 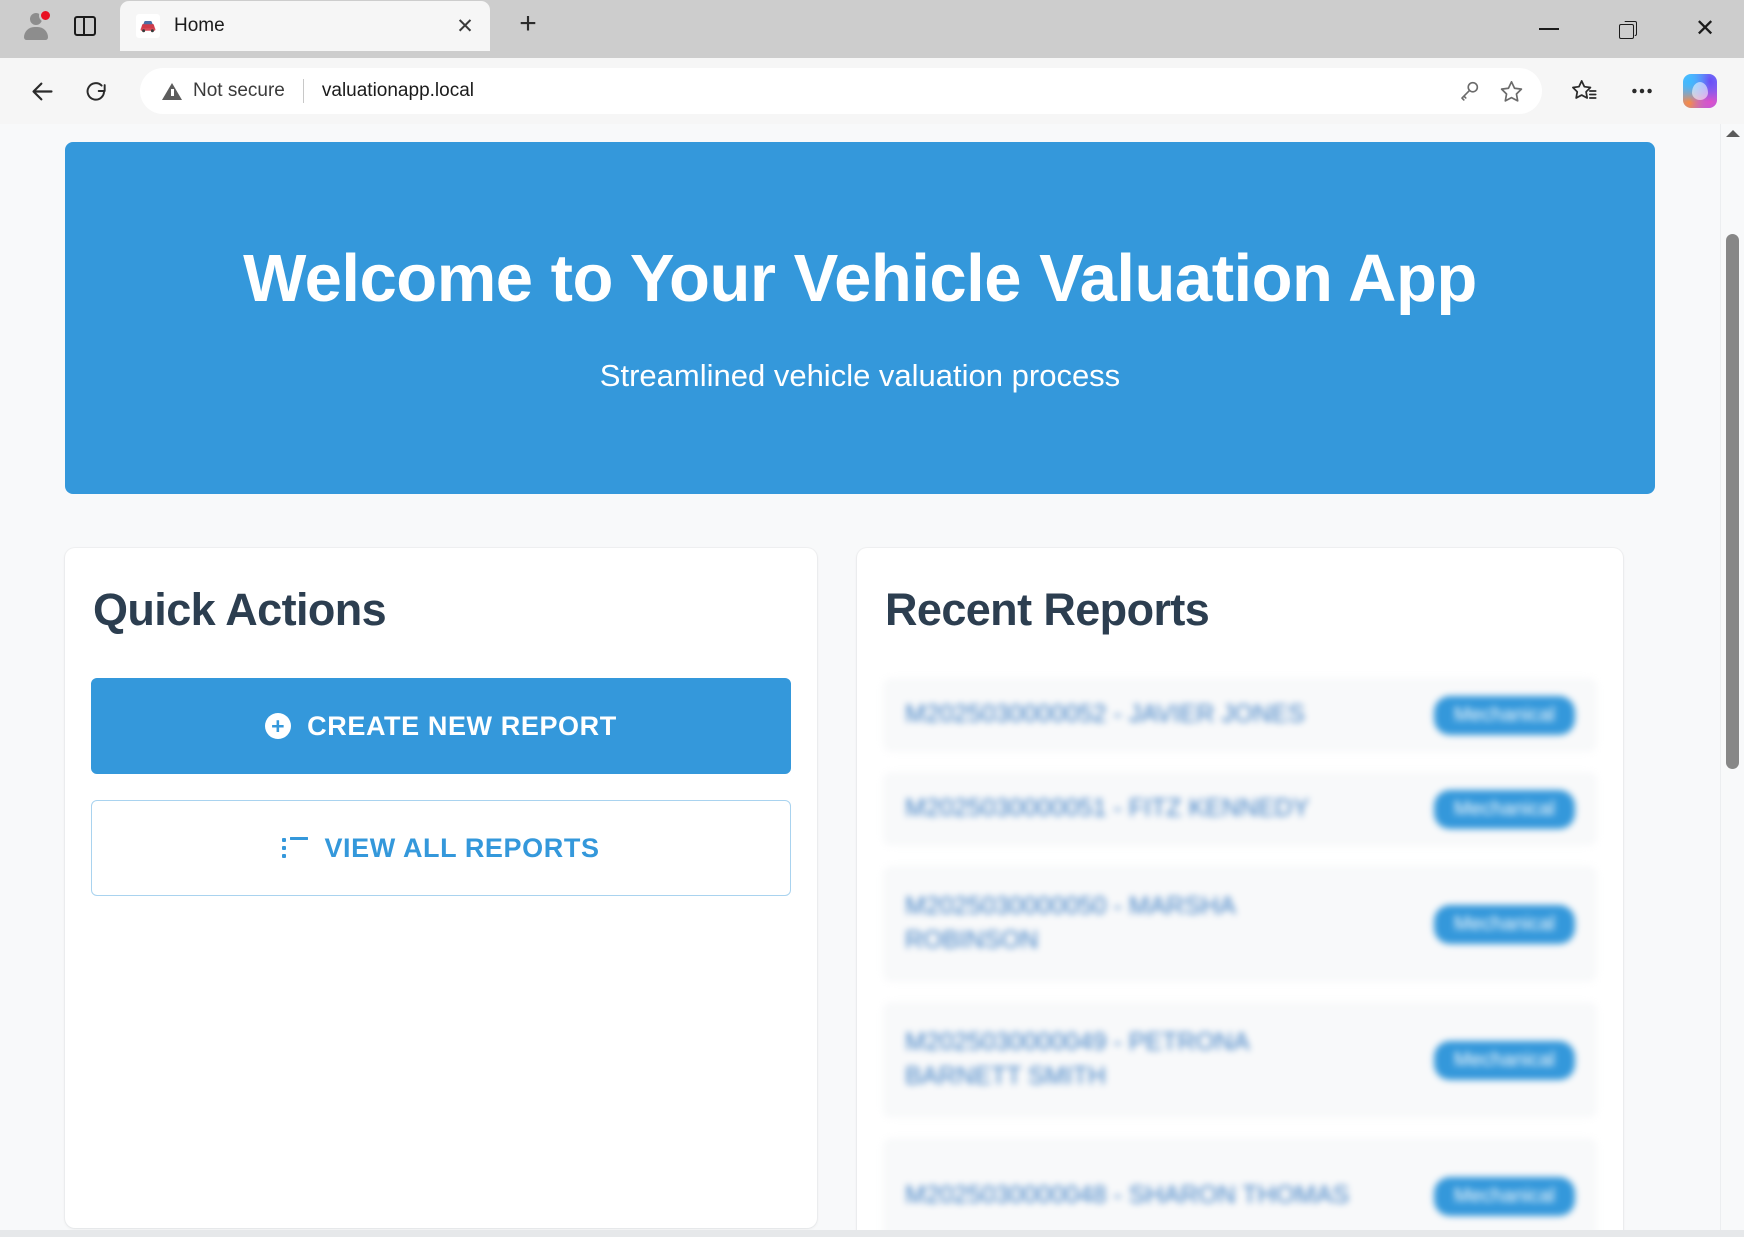 I want to click on split-screen-button, so click(x=85, y=26).